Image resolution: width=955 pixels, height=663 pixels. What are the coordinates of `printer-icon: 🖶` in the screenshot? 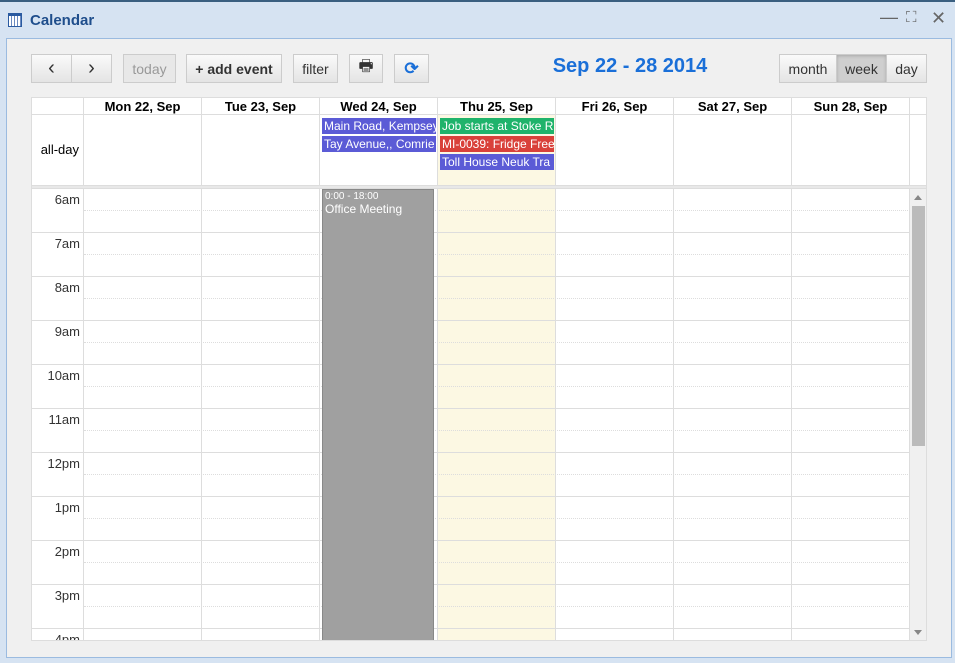 It's located at (366, 66).